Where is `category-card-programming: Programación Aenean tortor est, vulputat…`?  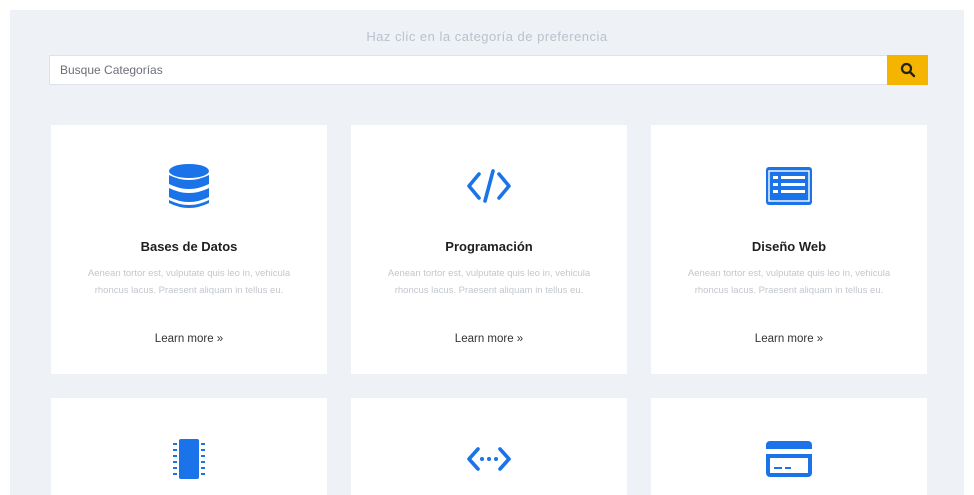
category-card-programming: Programación Aenean tortor est, vulputat… is located at coordinates (489, 249).